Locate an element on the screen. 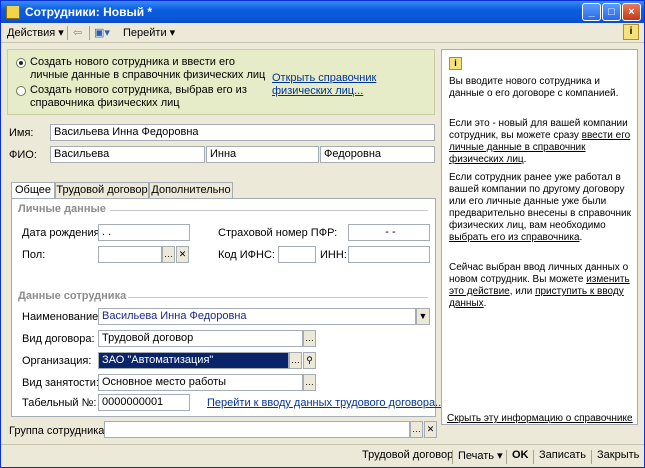 This screenshot has width=645, height=468. ifns-label: Код ИФНС: is located at coordinates (246, 255).